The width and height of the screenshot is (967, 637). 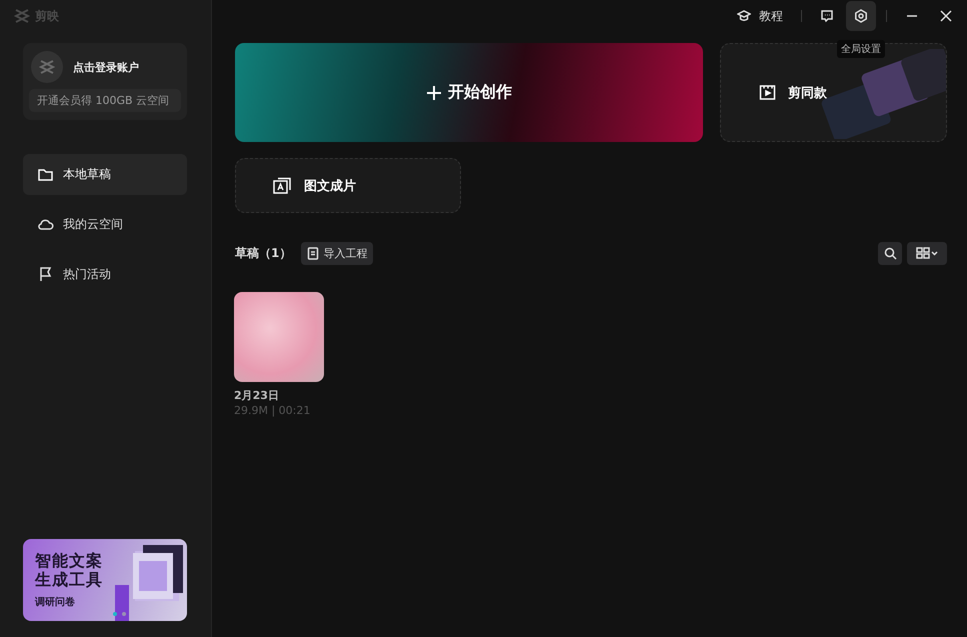 I want to click on chat-icon, so click(x=827, y=16).